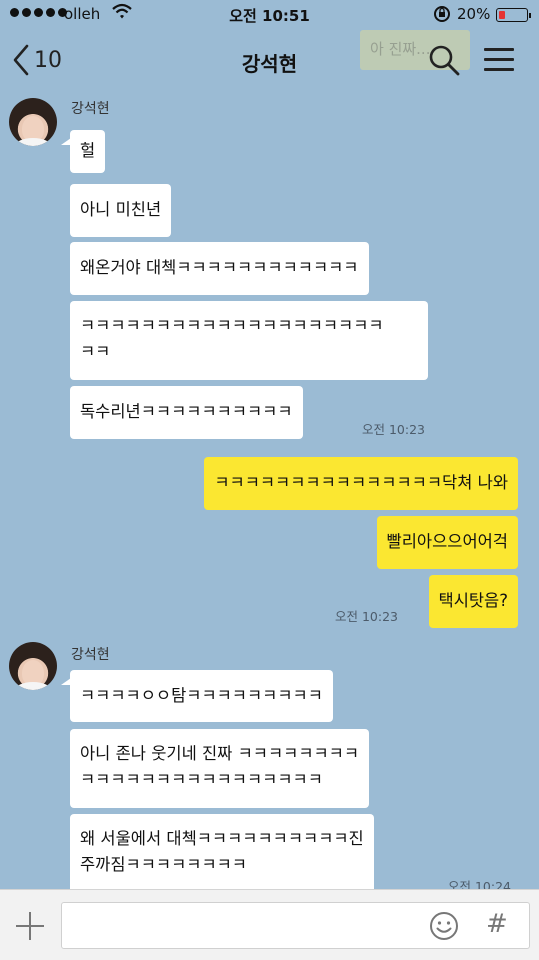 The image size is (539, 960). Describe the element at coordinates (497, 924) in the screenshot. I see `hashtag-icon: #` at that location.